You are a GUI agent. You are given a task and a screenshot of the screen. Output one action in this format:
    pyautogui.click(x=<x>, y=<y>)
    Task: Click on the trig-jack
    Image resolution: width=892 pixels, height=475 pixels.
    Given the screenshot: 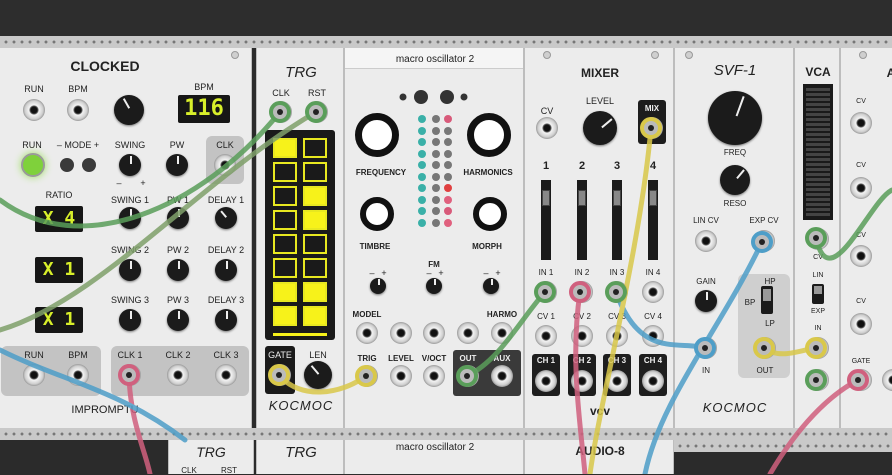 What is the action you would take?
    pyautogui.click(x=367, y=376)
    